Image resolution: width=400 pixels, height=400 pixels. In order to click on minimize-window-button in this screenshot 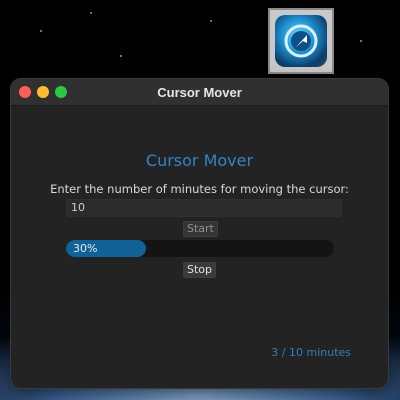, I will do `click(43, 92)`.